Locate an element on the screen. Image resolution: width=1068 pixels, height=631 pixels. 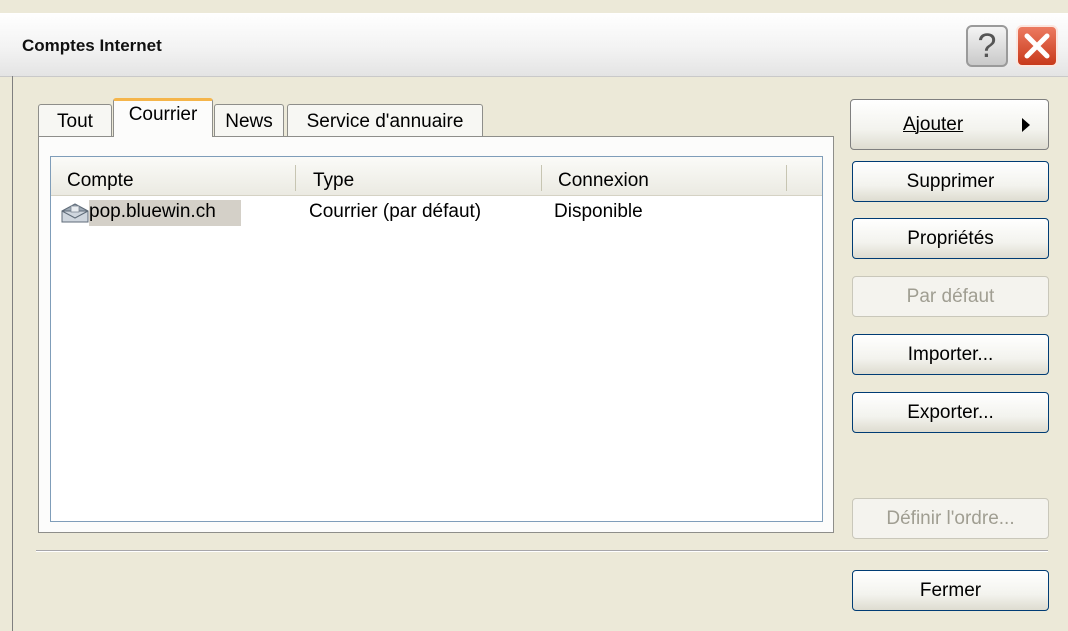
close-icon is located at coordinates (1037, 46).